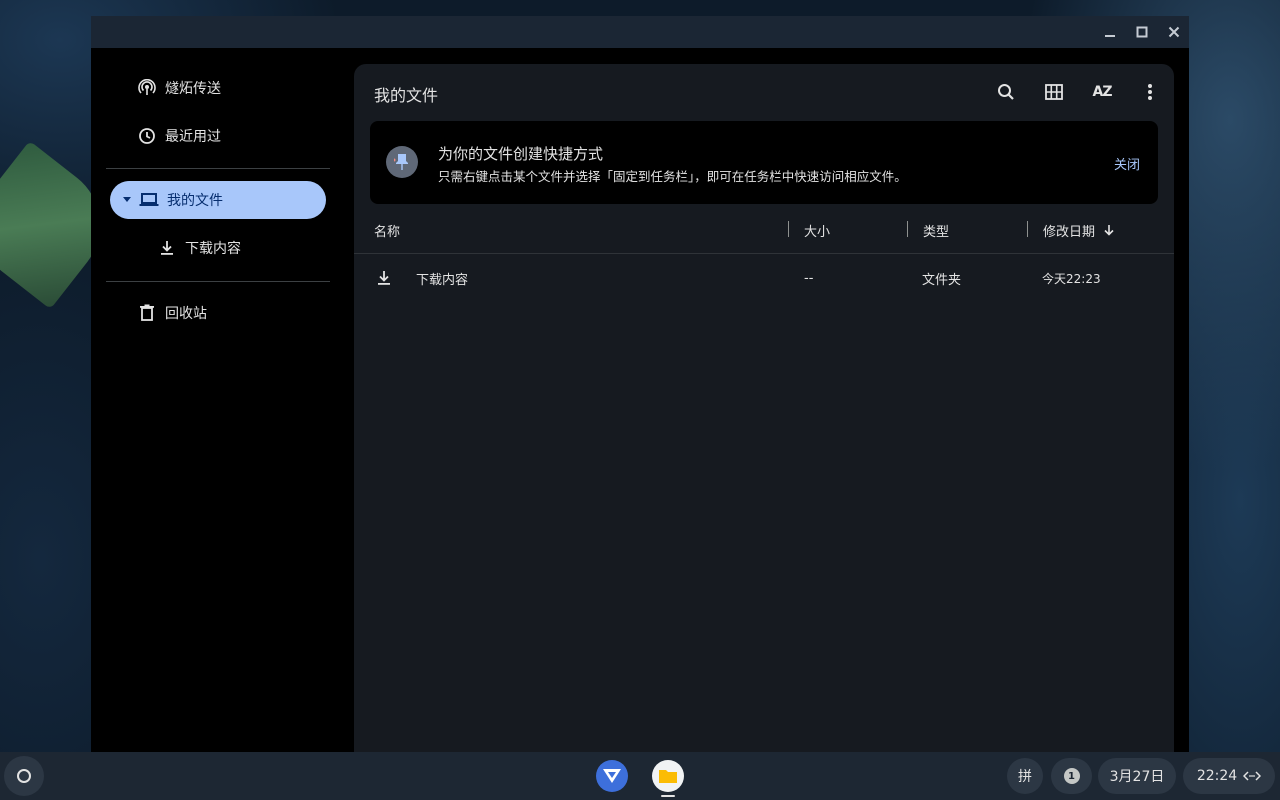  Describe the element at coordinates (640, 776) in the screenshot. I see `shelf: 拼 1 3月27日 22:24` at that location.